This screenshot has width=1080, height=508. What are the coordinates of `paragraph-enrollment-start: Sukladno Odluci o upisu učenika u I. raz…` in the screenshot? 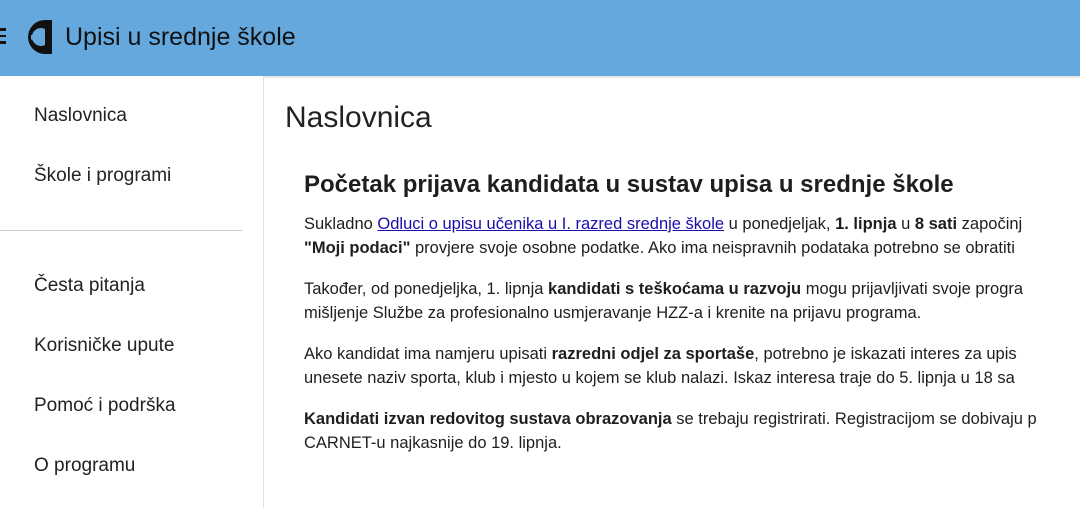 It's located at (692, 236).